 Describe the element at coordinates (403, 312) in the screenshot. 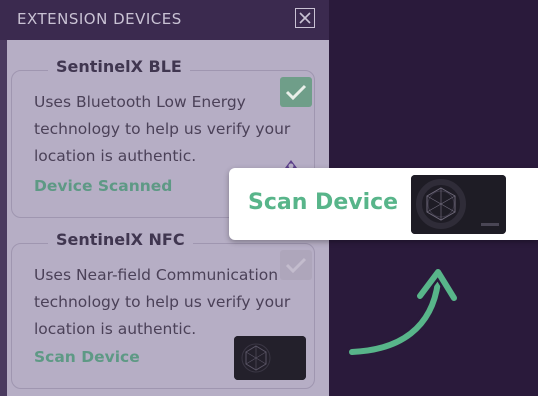

I see `curved-arrow-icon` at that location.